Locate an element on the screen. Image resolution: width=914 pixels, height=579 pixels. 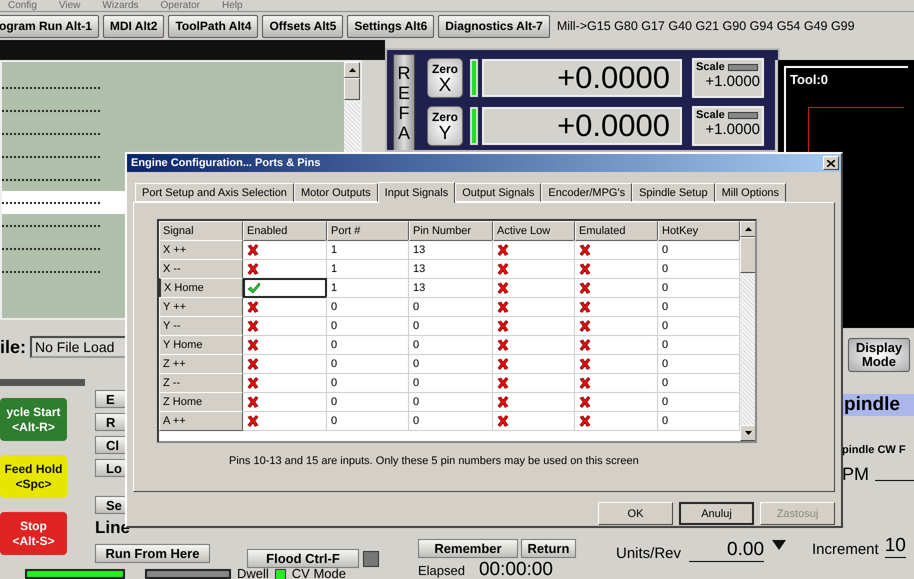
tool-label: Tool:0 is located at coordinates (810, 79).